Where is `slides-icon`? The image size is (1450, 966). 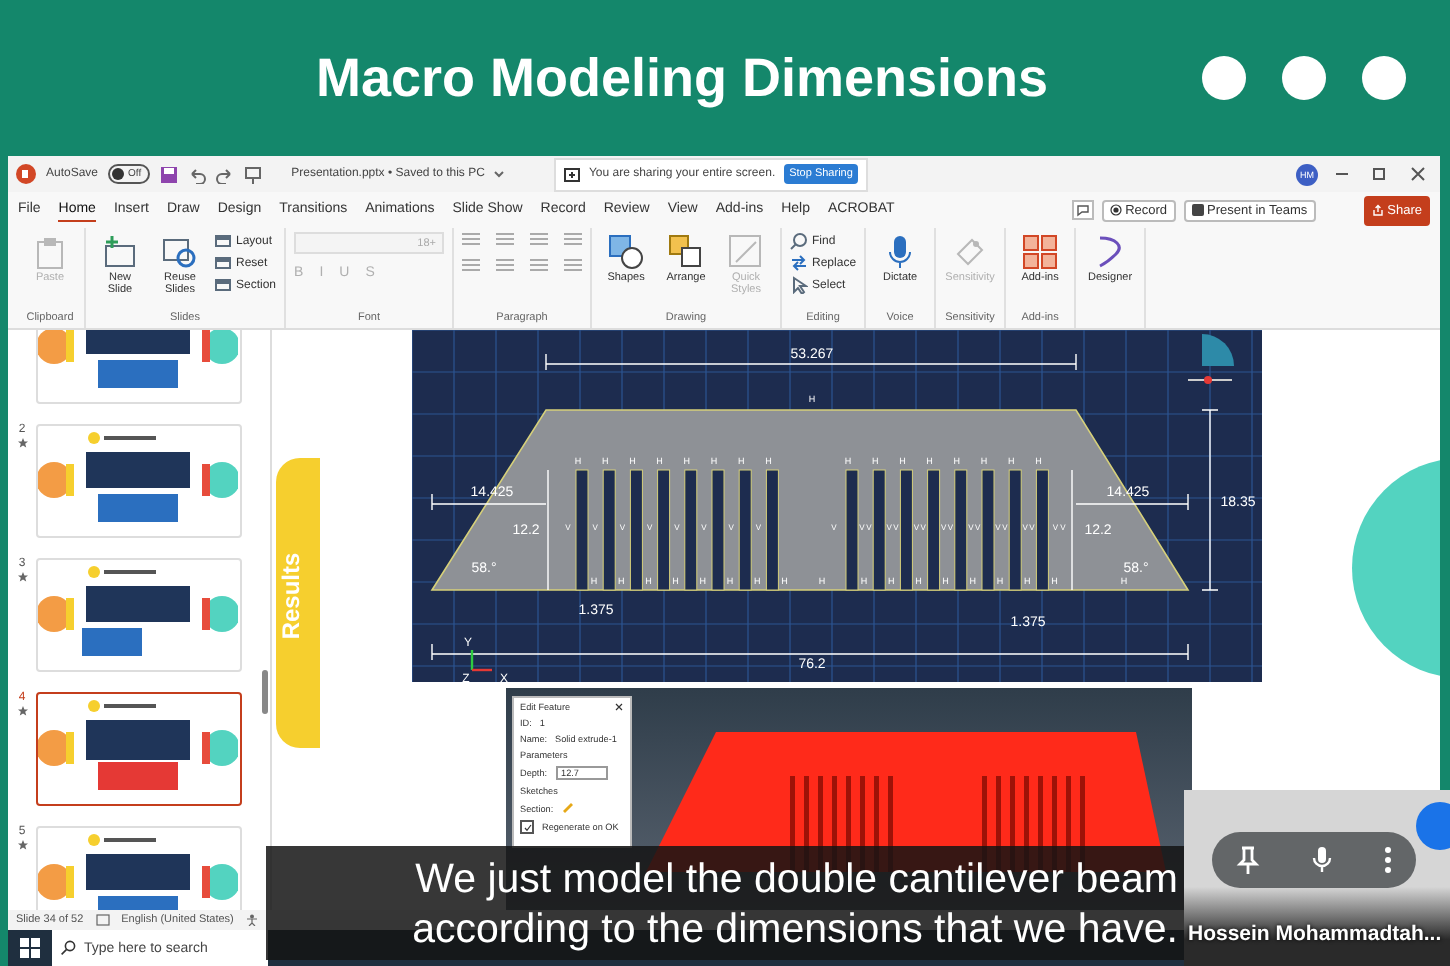 slides-icon is located at coordinates (180, 252).